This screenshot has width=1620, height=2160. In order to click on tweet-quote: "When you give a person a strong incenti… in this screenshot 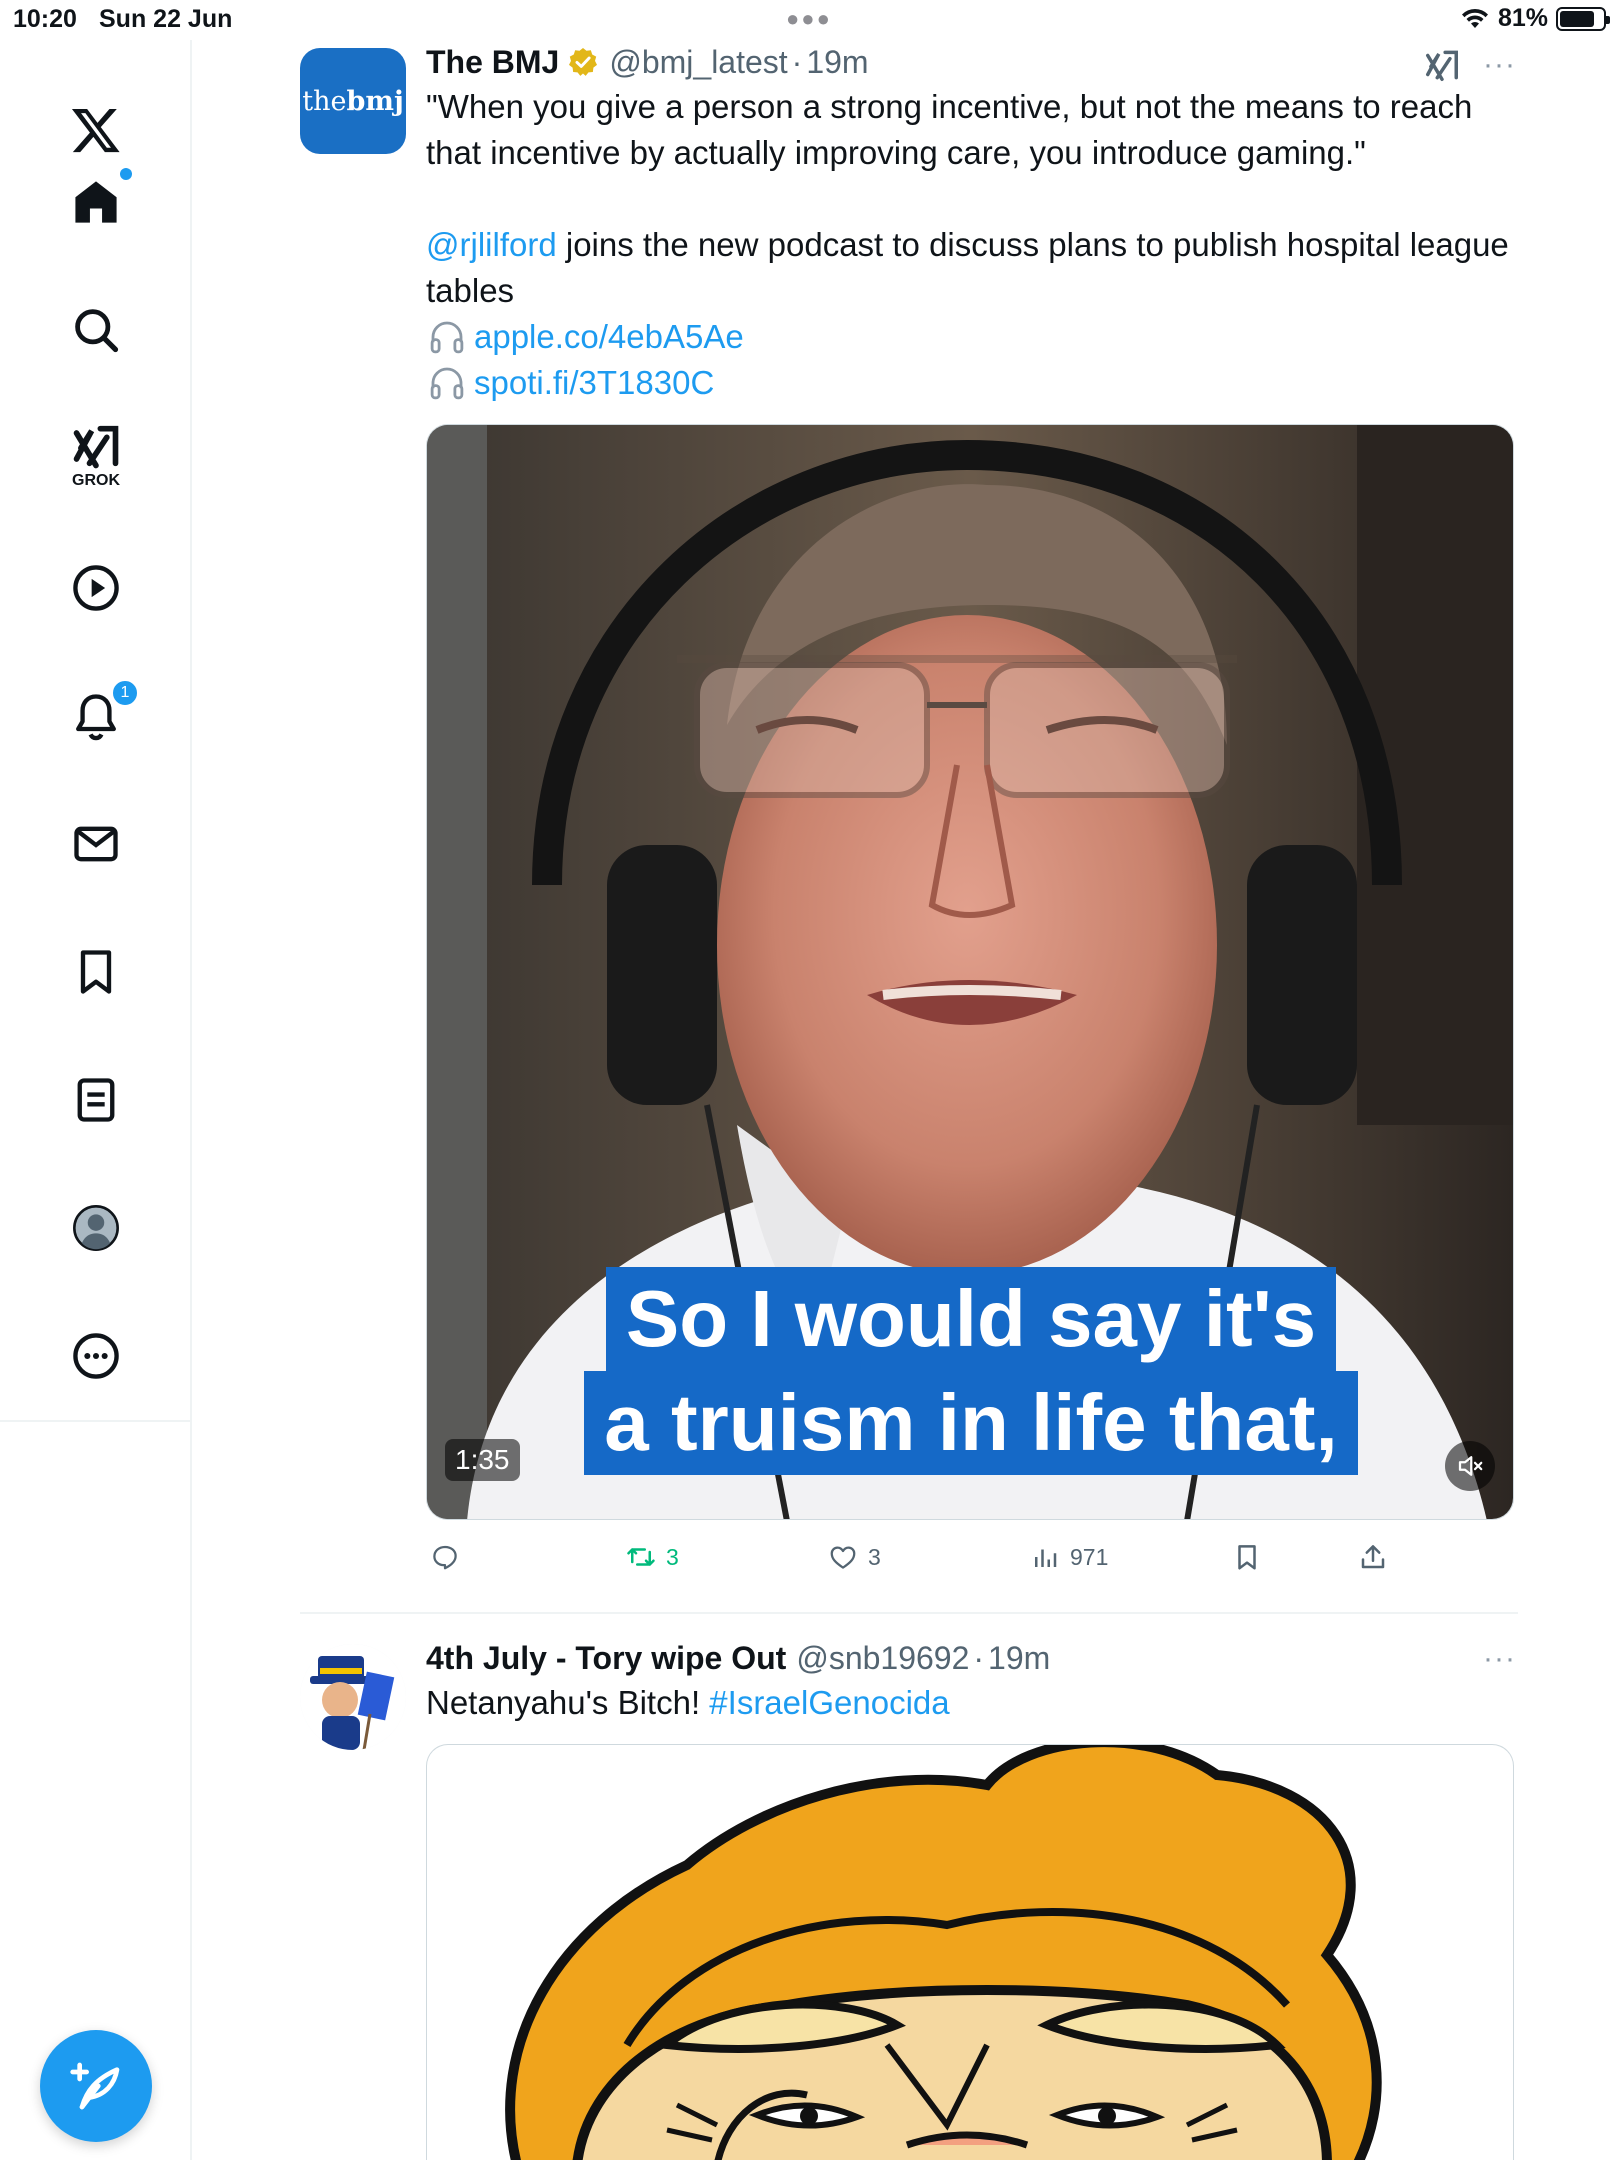, I will do `click(949, 129)`.